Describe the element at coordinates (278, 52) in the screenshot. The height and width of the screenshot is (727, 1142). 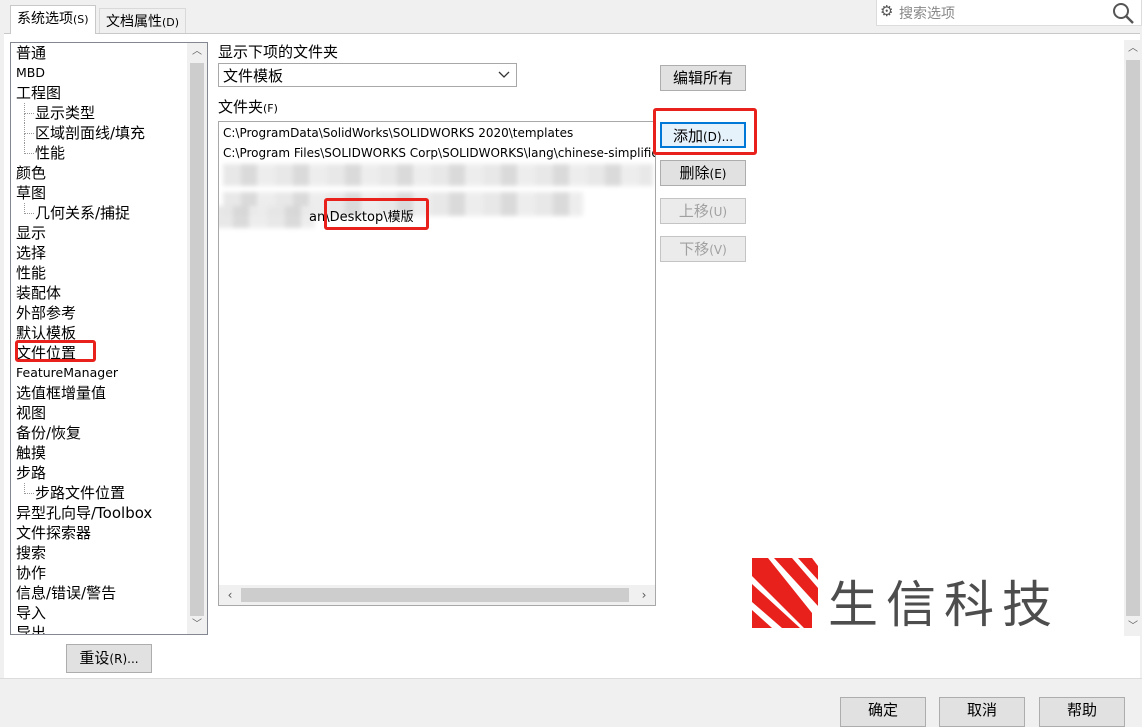
I see `show-folders-label: 显示下项的文件夹` at that location.